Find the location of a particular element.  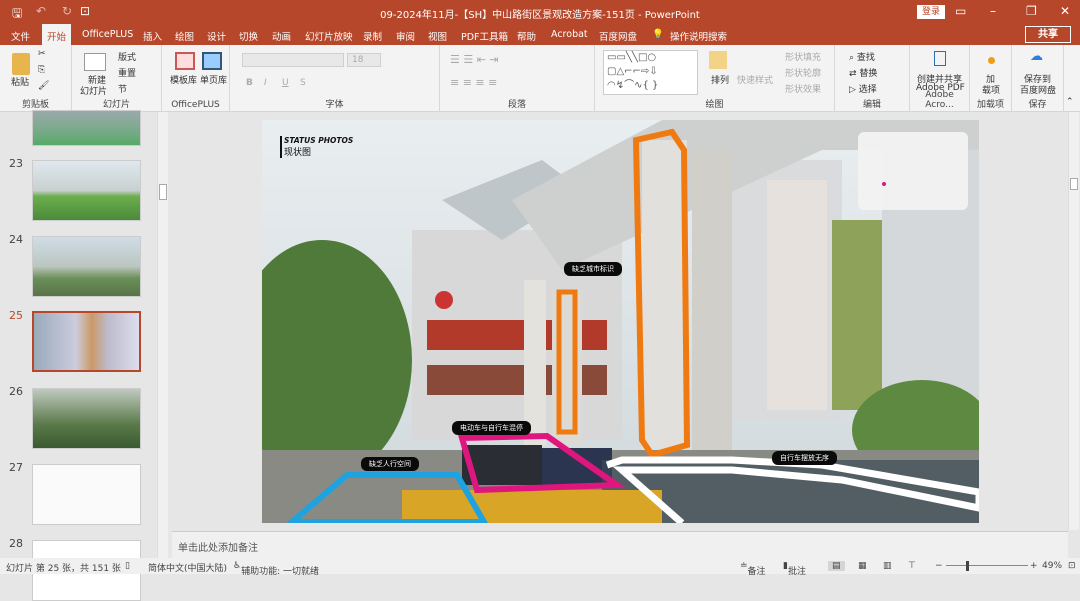

language-indicator: 简体中文(中国大陆) is located at coordinates (187, 567).